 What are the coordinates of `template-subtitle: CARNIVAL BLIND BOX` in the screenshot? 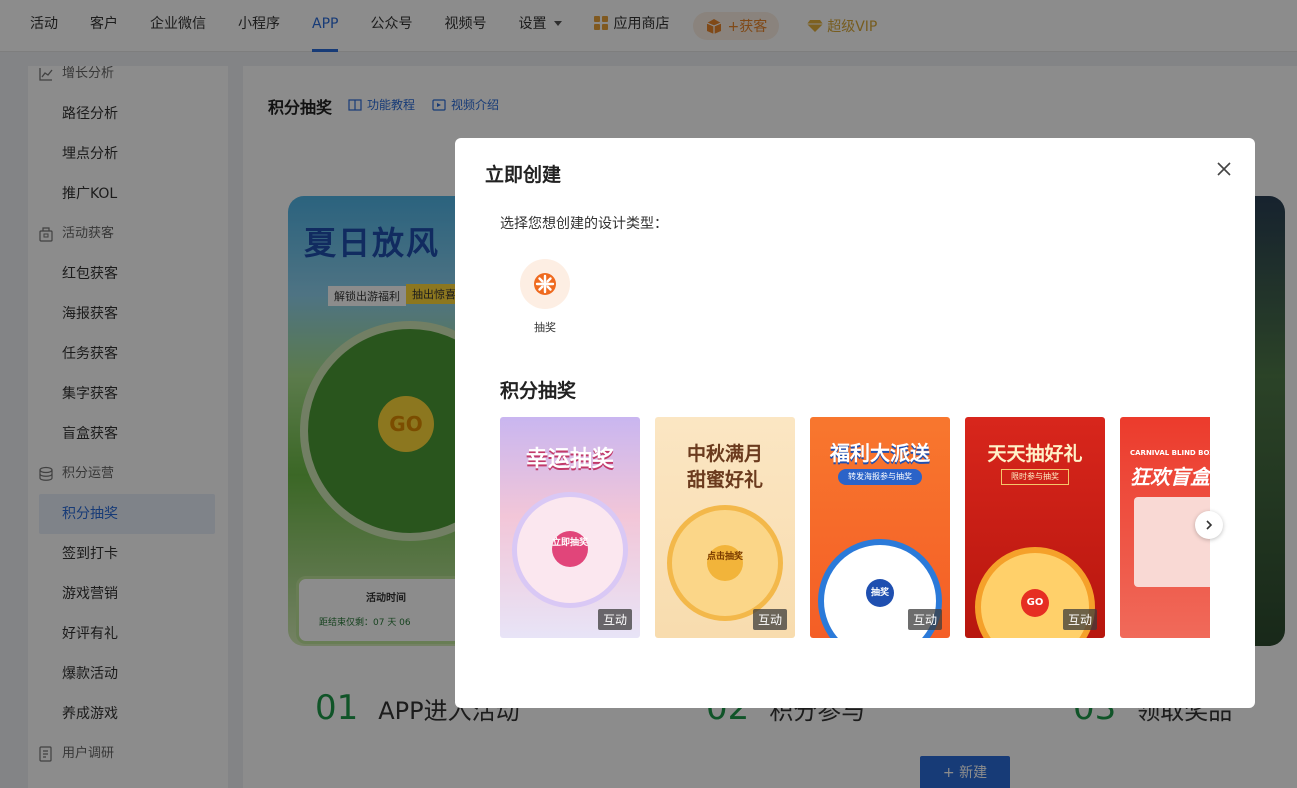 It's located at (1170, 453).